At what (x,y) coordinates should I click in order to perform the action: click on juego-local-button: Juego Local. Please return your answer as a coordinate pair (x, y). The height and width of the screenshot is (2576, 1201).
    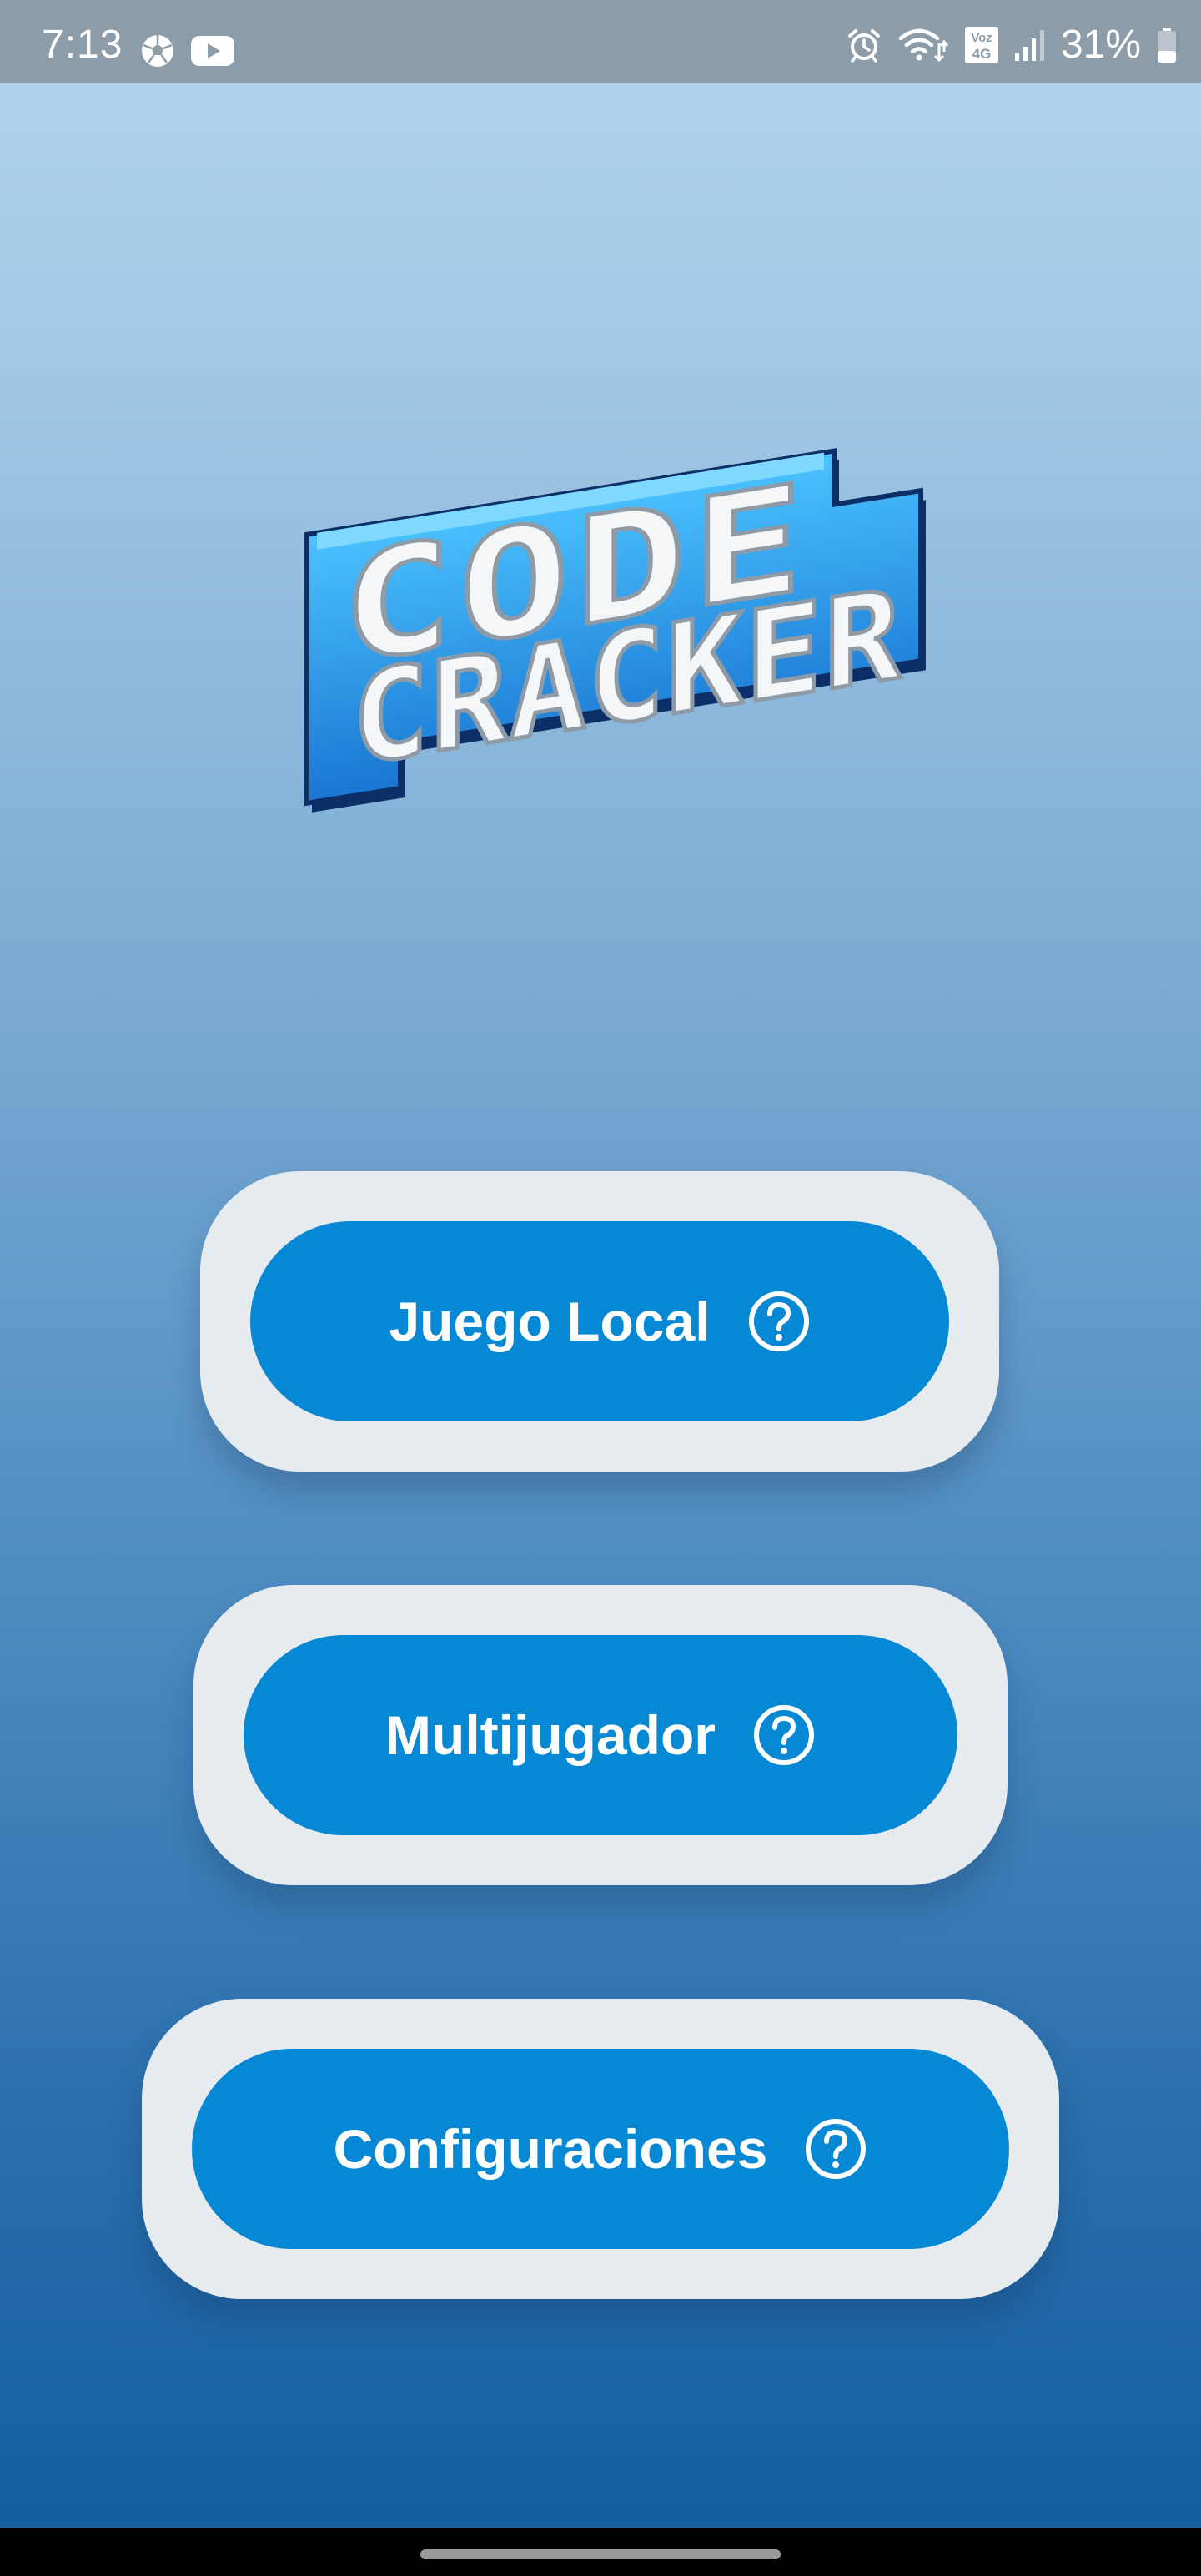
    Looking at the image, I should click on (600, 1321).